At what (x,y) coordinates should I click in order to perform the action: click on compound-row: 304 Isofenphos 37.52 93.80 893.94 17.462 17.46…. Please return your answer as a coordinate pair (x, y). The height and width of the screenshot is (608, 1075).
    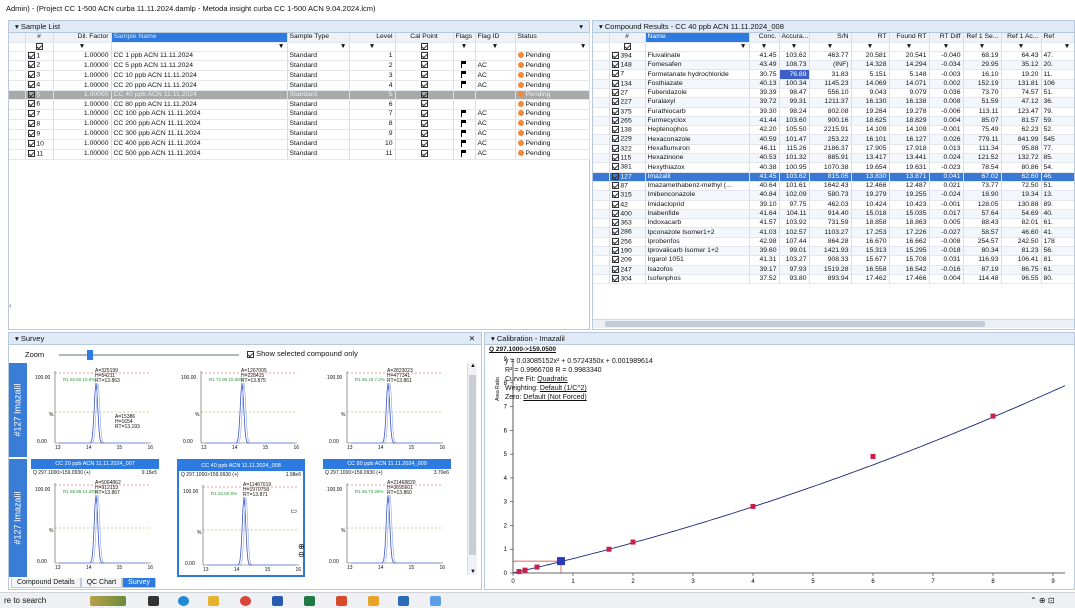
    Looking at the image, I should click on (833, 279).